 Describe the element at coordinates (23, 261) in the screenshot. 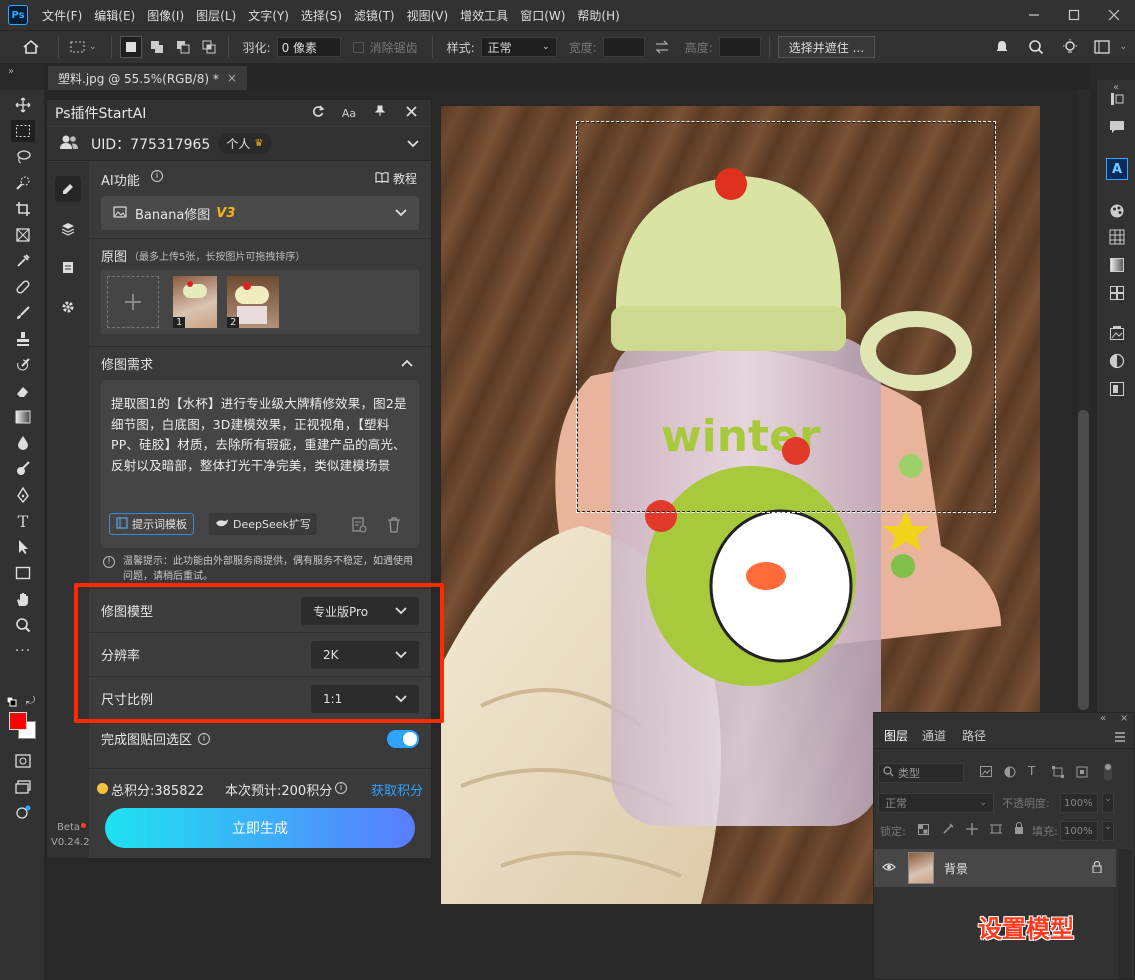

I see `eyedropper-tool-icon` at that location.